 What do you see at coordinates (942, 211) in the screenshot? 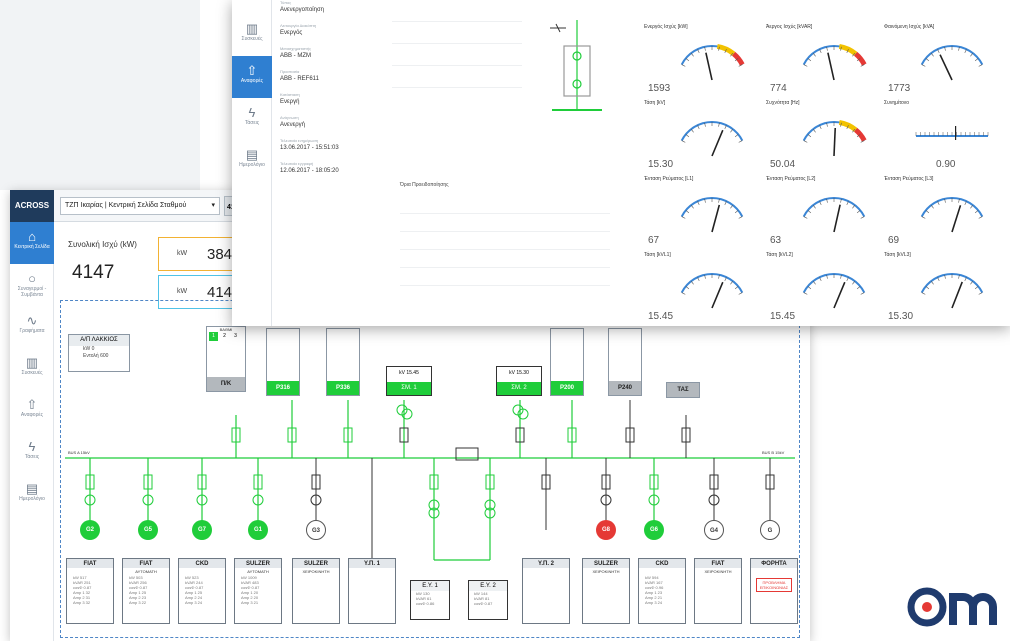
I see `gauge: Ένταση Ρεύματος [L3] 69` at bounding box center [942, 211].